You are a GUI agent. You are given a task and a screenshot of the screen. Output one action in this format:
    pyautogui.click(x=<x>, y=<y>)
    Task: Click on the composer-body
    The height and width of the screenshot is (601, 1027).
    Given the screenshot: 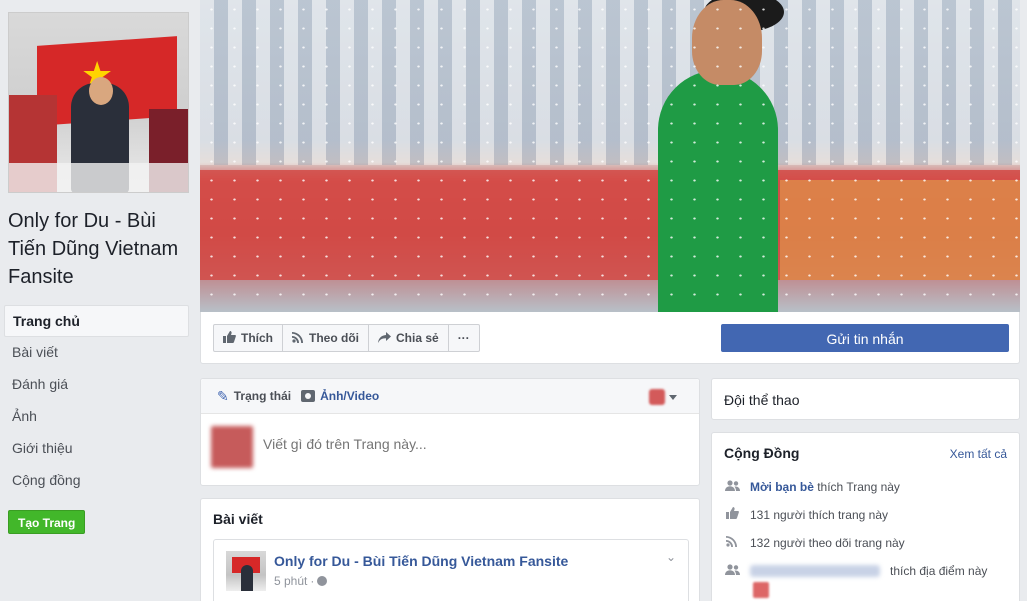 What is the action you would take?
    pyautogui.click(x=450, y=449)
    